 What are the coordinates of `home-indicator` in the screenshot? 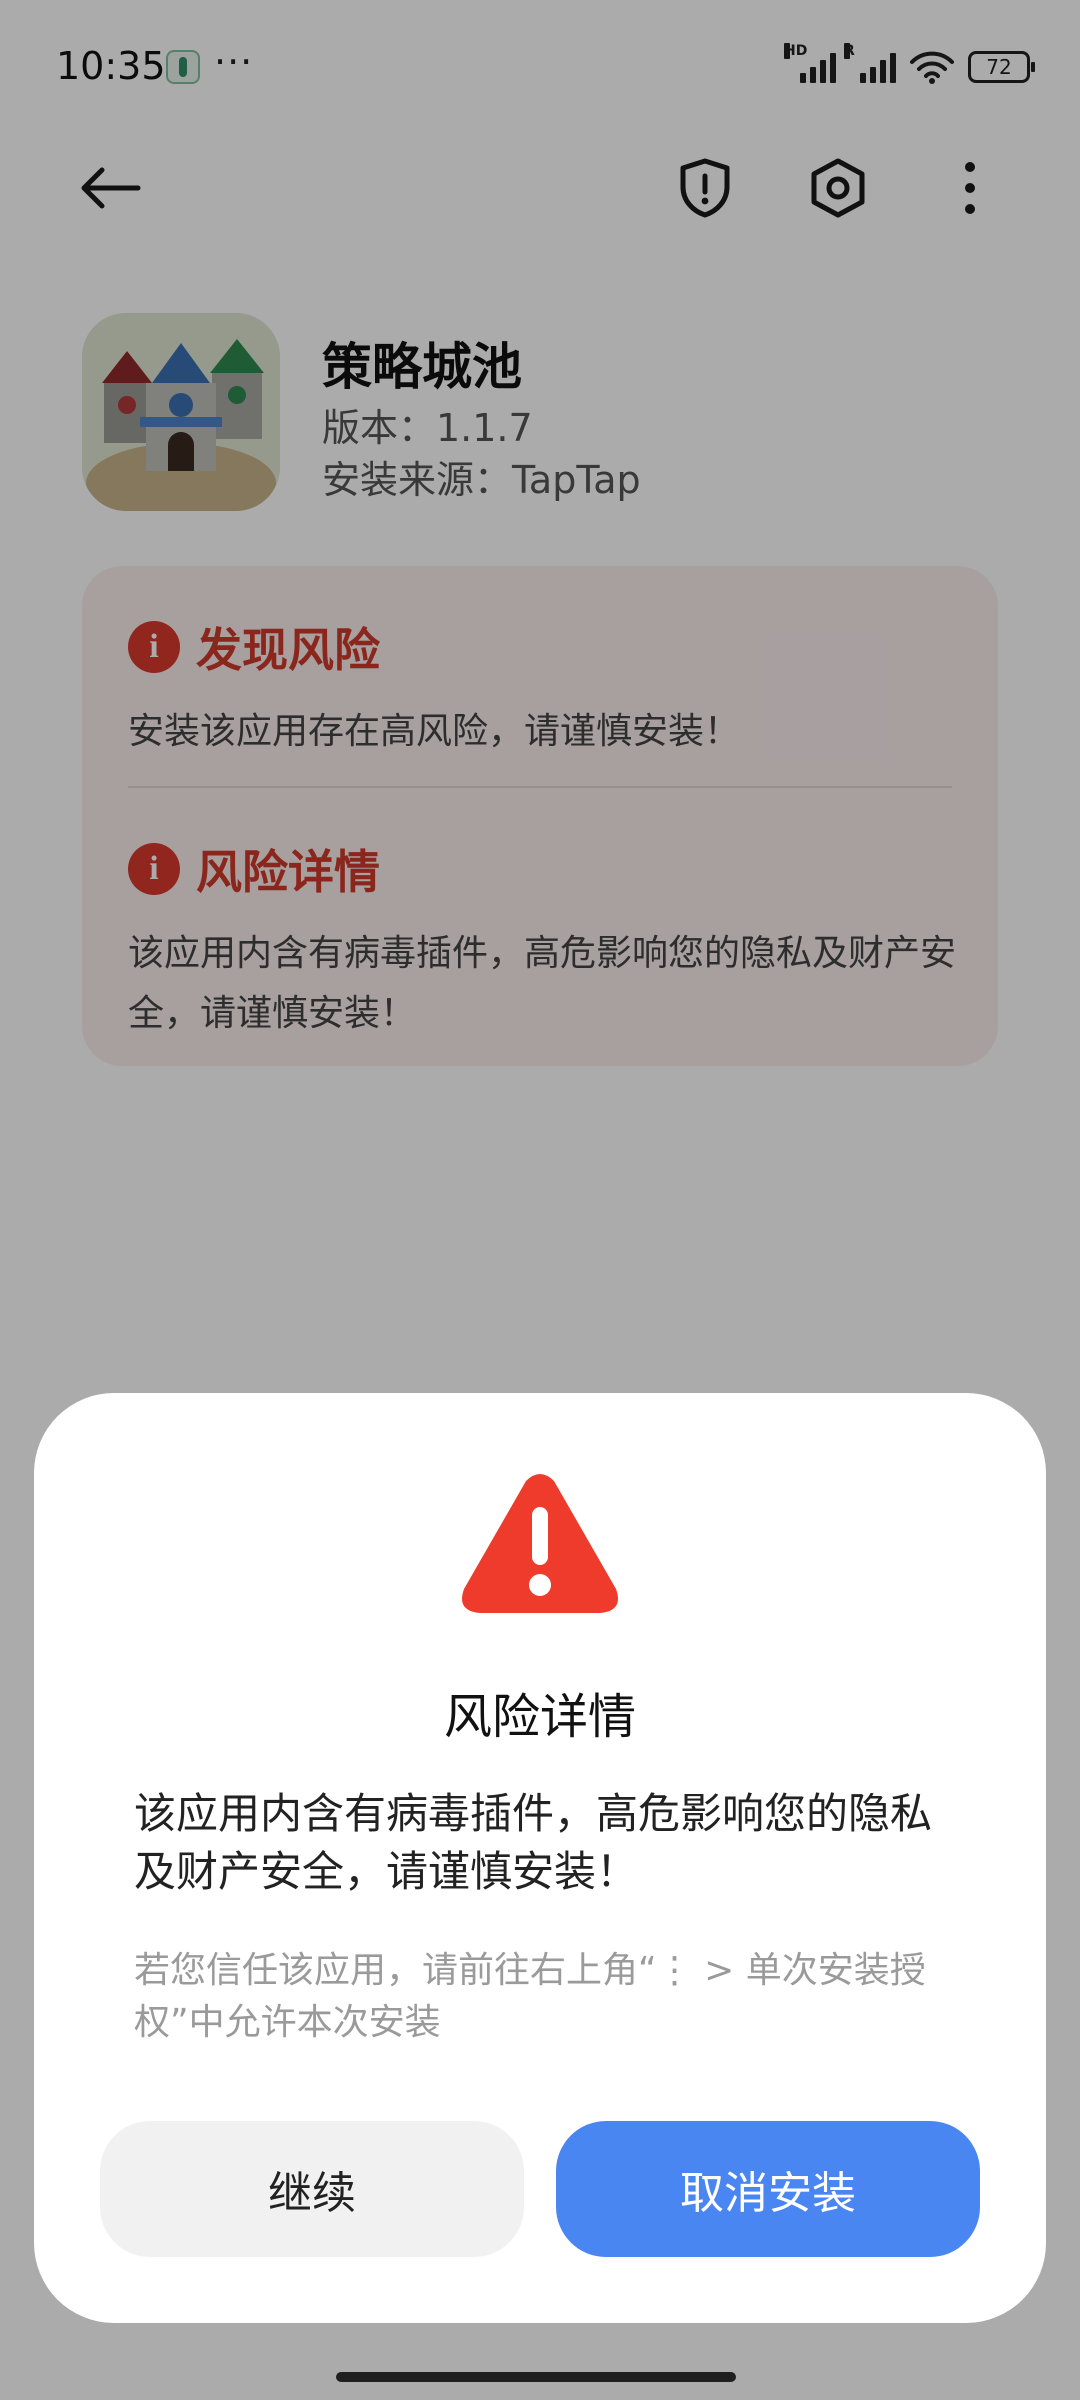 It's located at (536, 2377).